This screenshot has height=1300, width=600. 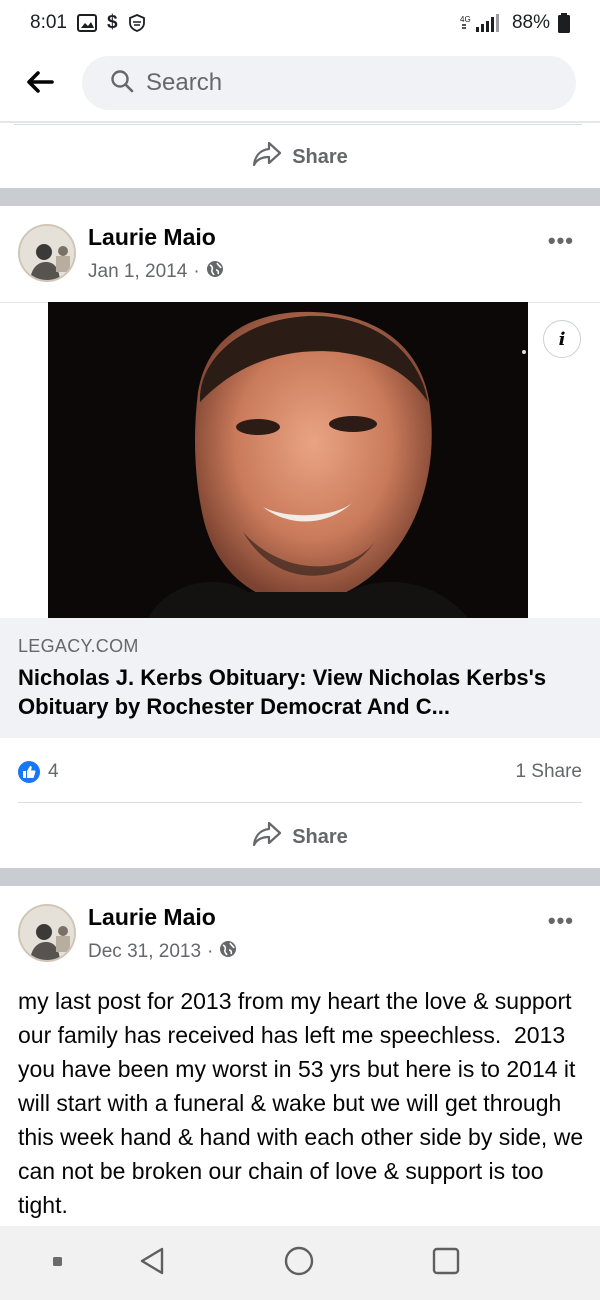 What do you see at coordinates (48, 22) in the screenshot?
I see `status-time: 8:01` at bounding box center [48, 22].